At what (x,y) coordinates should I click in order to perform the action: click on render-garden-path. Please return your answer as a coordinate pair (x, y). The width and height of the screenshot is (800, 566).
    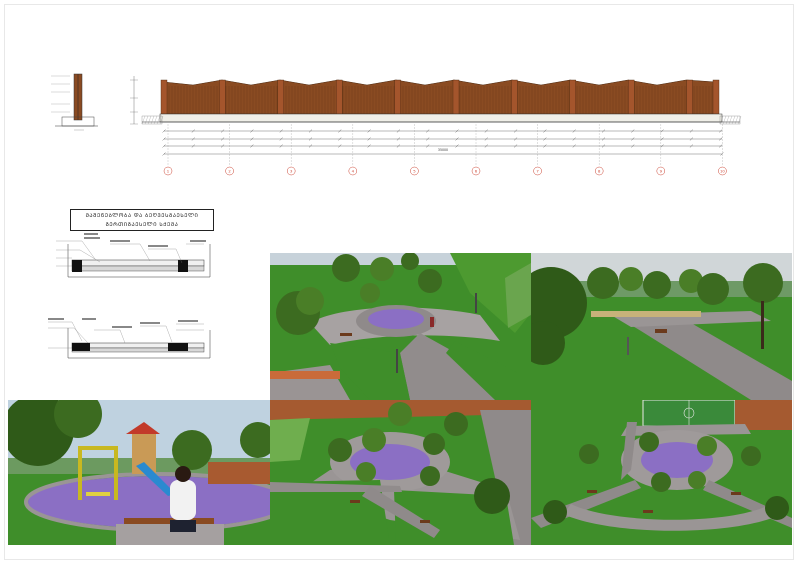
    Looking at the image, I should click on (661, 326).